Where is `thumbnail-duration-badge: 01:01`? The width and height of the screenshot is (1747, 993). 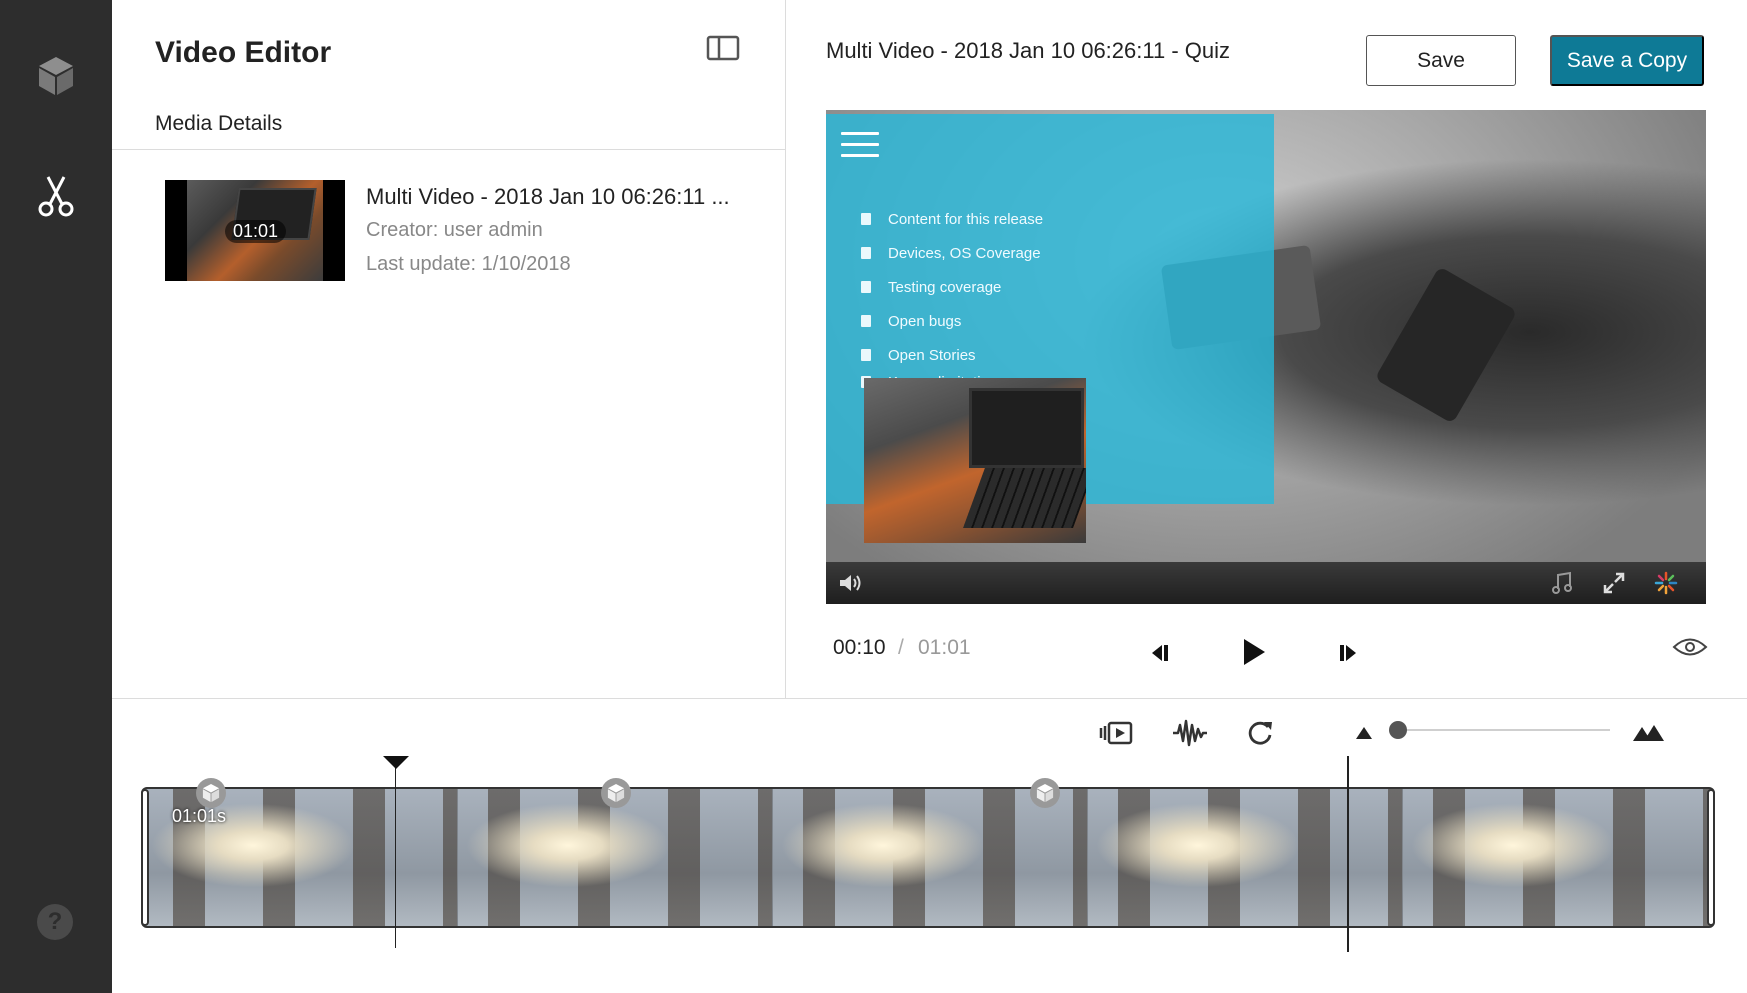 thumbnail-duration-badge: 01:01 is located at coordinates (256, 231).